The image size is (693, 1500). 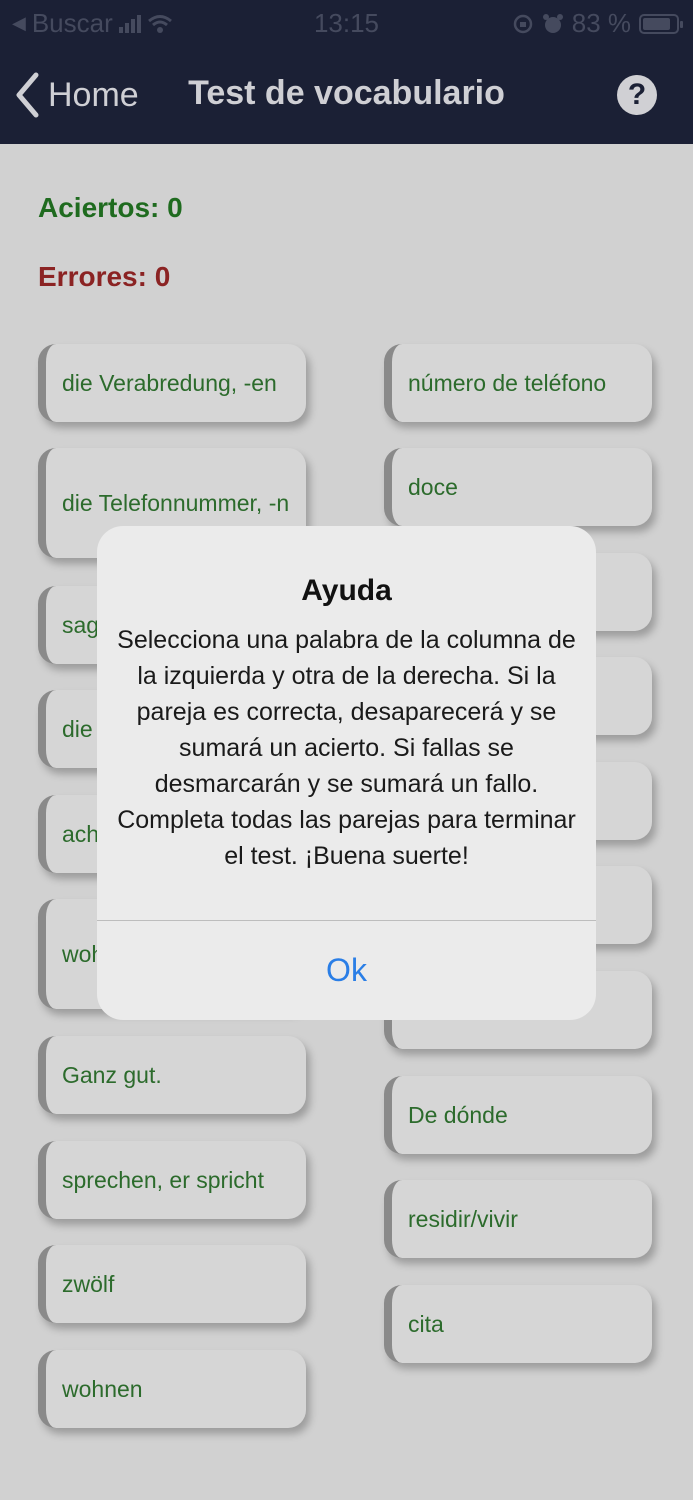 I want to click on card-label: sprechen, er spricht, so click(x=163, y=1180).